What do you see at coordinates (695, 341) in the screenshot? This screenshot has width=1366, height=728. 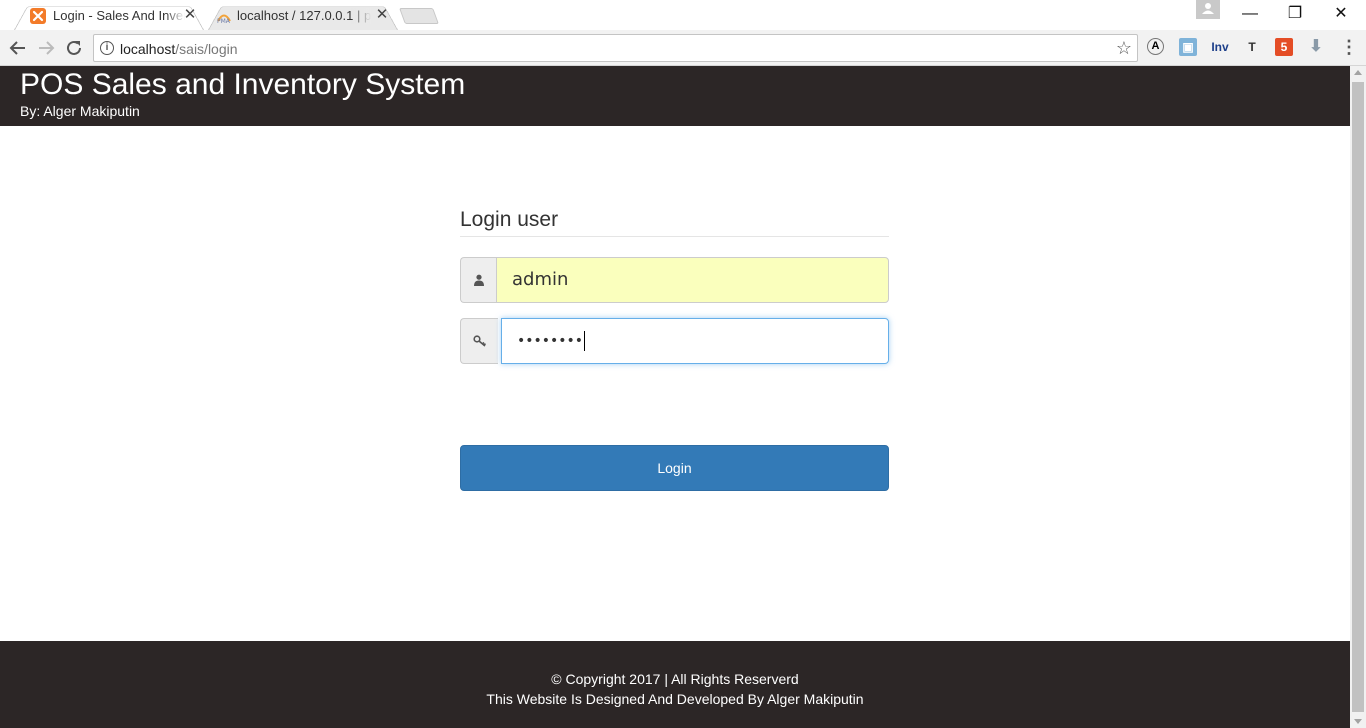 I see `password-input: ••••••••` at bounding box center [695, 341].